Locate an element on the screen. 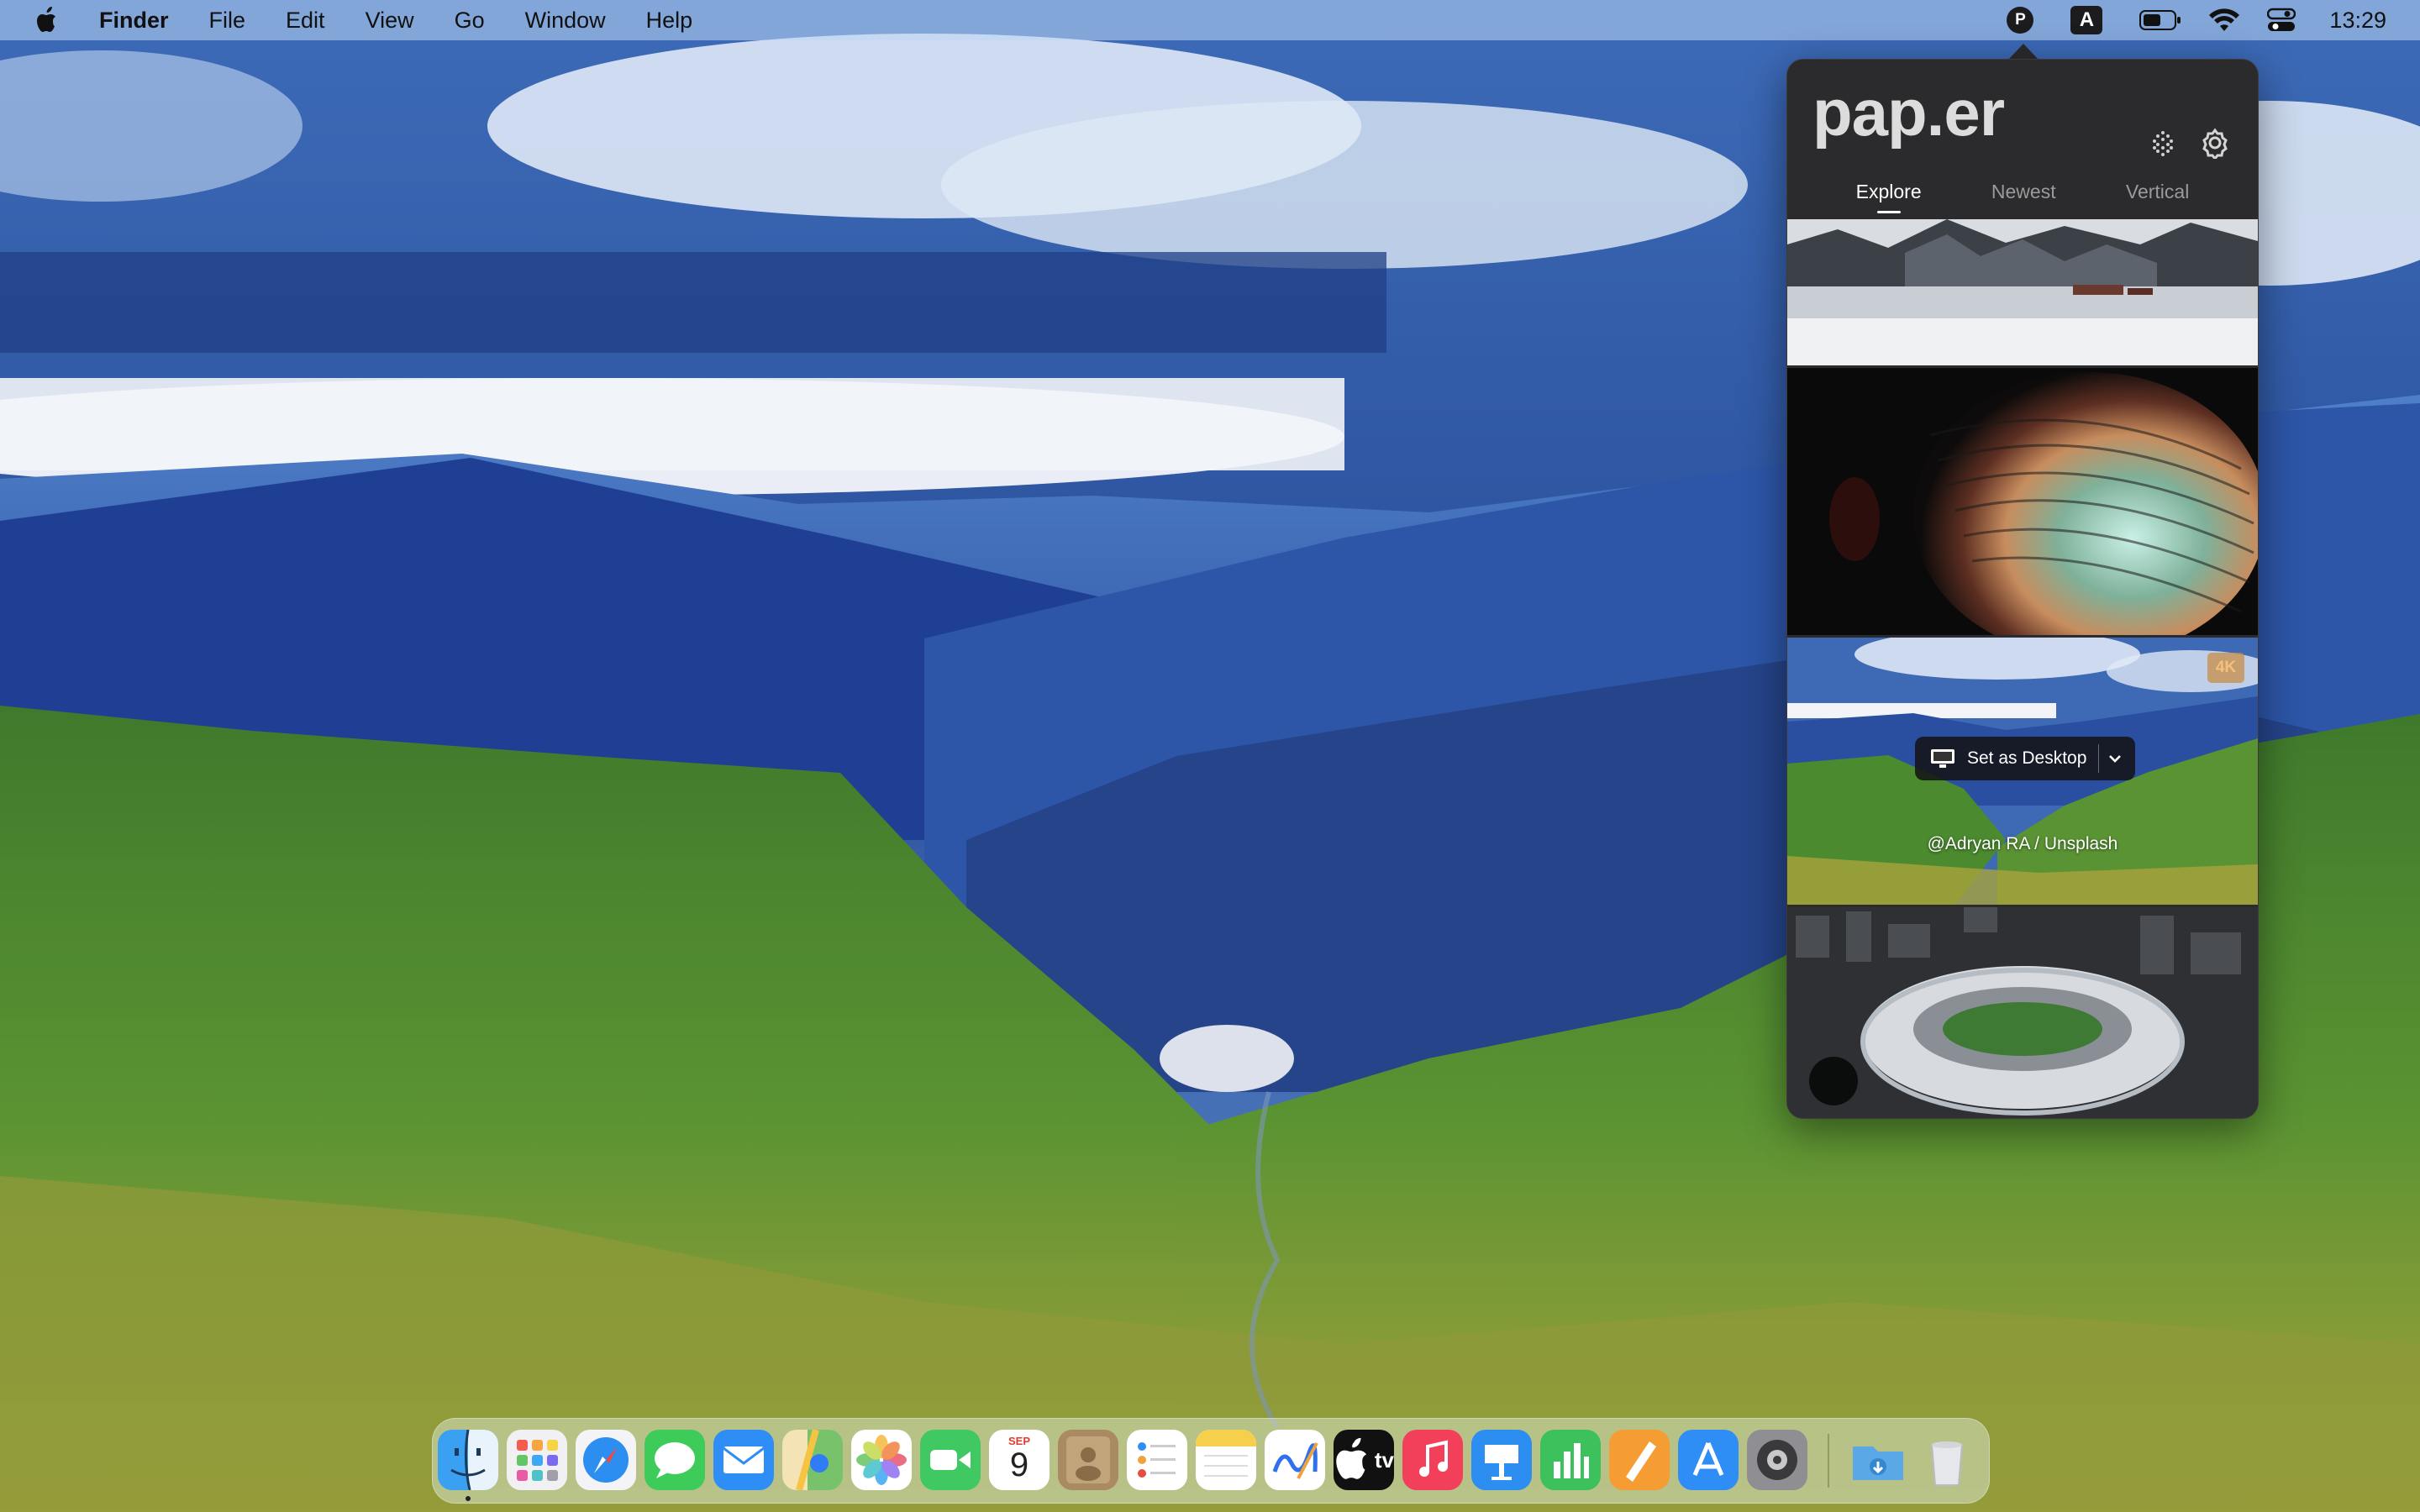 The height and width of the screenshot is (1512, 2420). monitor-icon is located at coordinates (1942, 758).